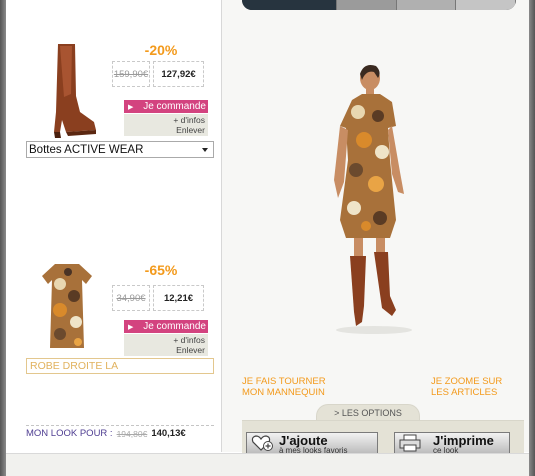  Describe the element at coordinates (284, 387) in the screenshot. I see `rotate-mannequin-link: JE FAIS TOURNER MON MANNEQUIN` at that location.